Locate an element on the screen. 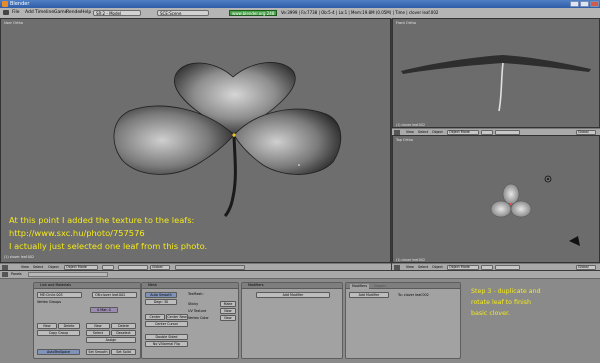  mode-selector: Object Mode is located at coordinates (81, 267).